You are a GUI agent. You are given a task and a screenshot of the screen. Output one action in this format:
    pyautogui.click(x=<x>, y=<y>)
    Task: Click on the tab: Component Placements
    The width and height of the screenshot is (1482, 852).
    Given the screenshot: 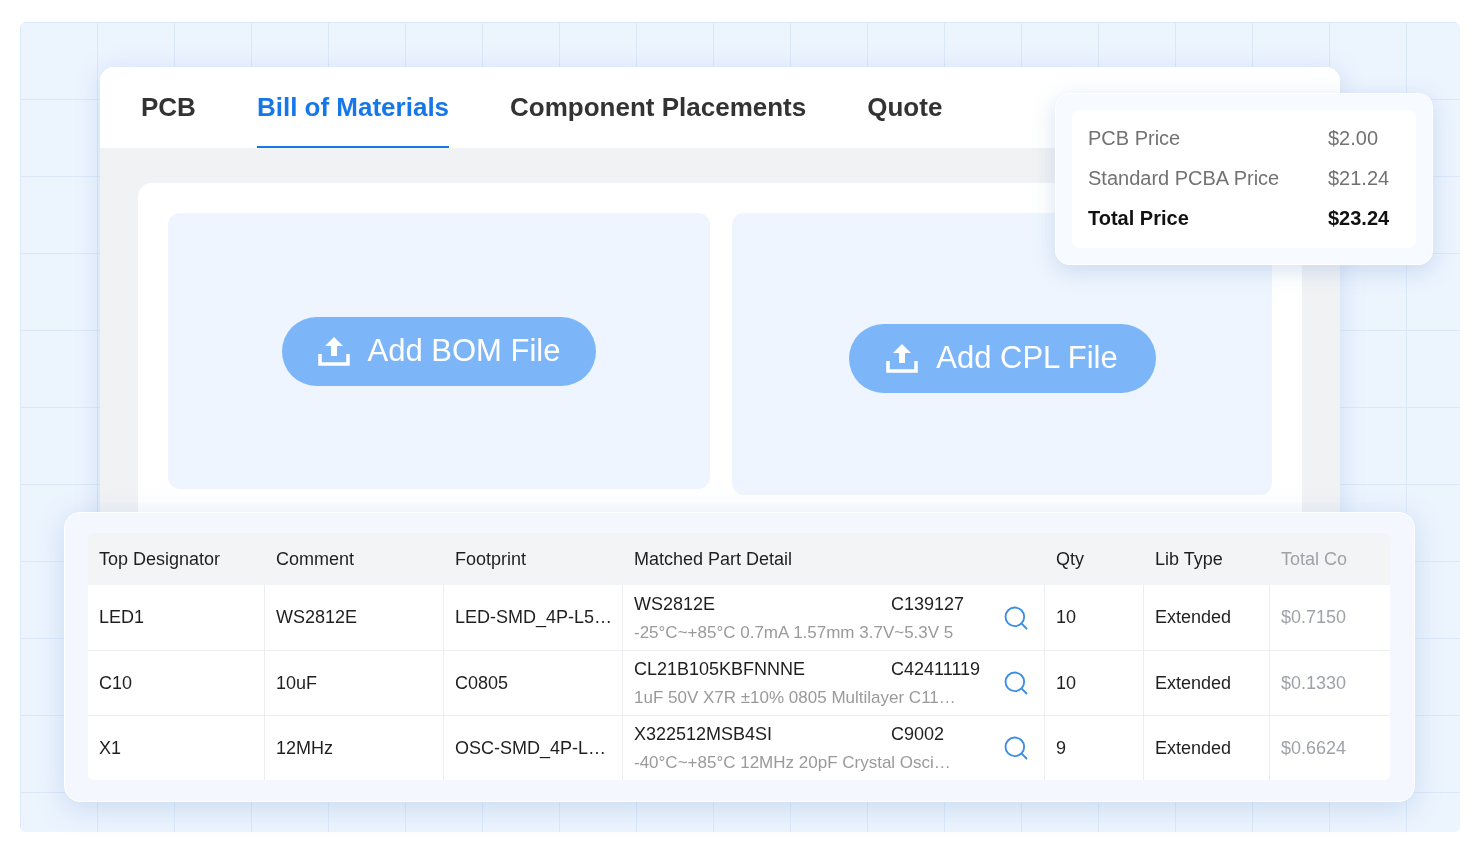 What is the action you would take?
    pyautogui.click(x=658, y=107)
    